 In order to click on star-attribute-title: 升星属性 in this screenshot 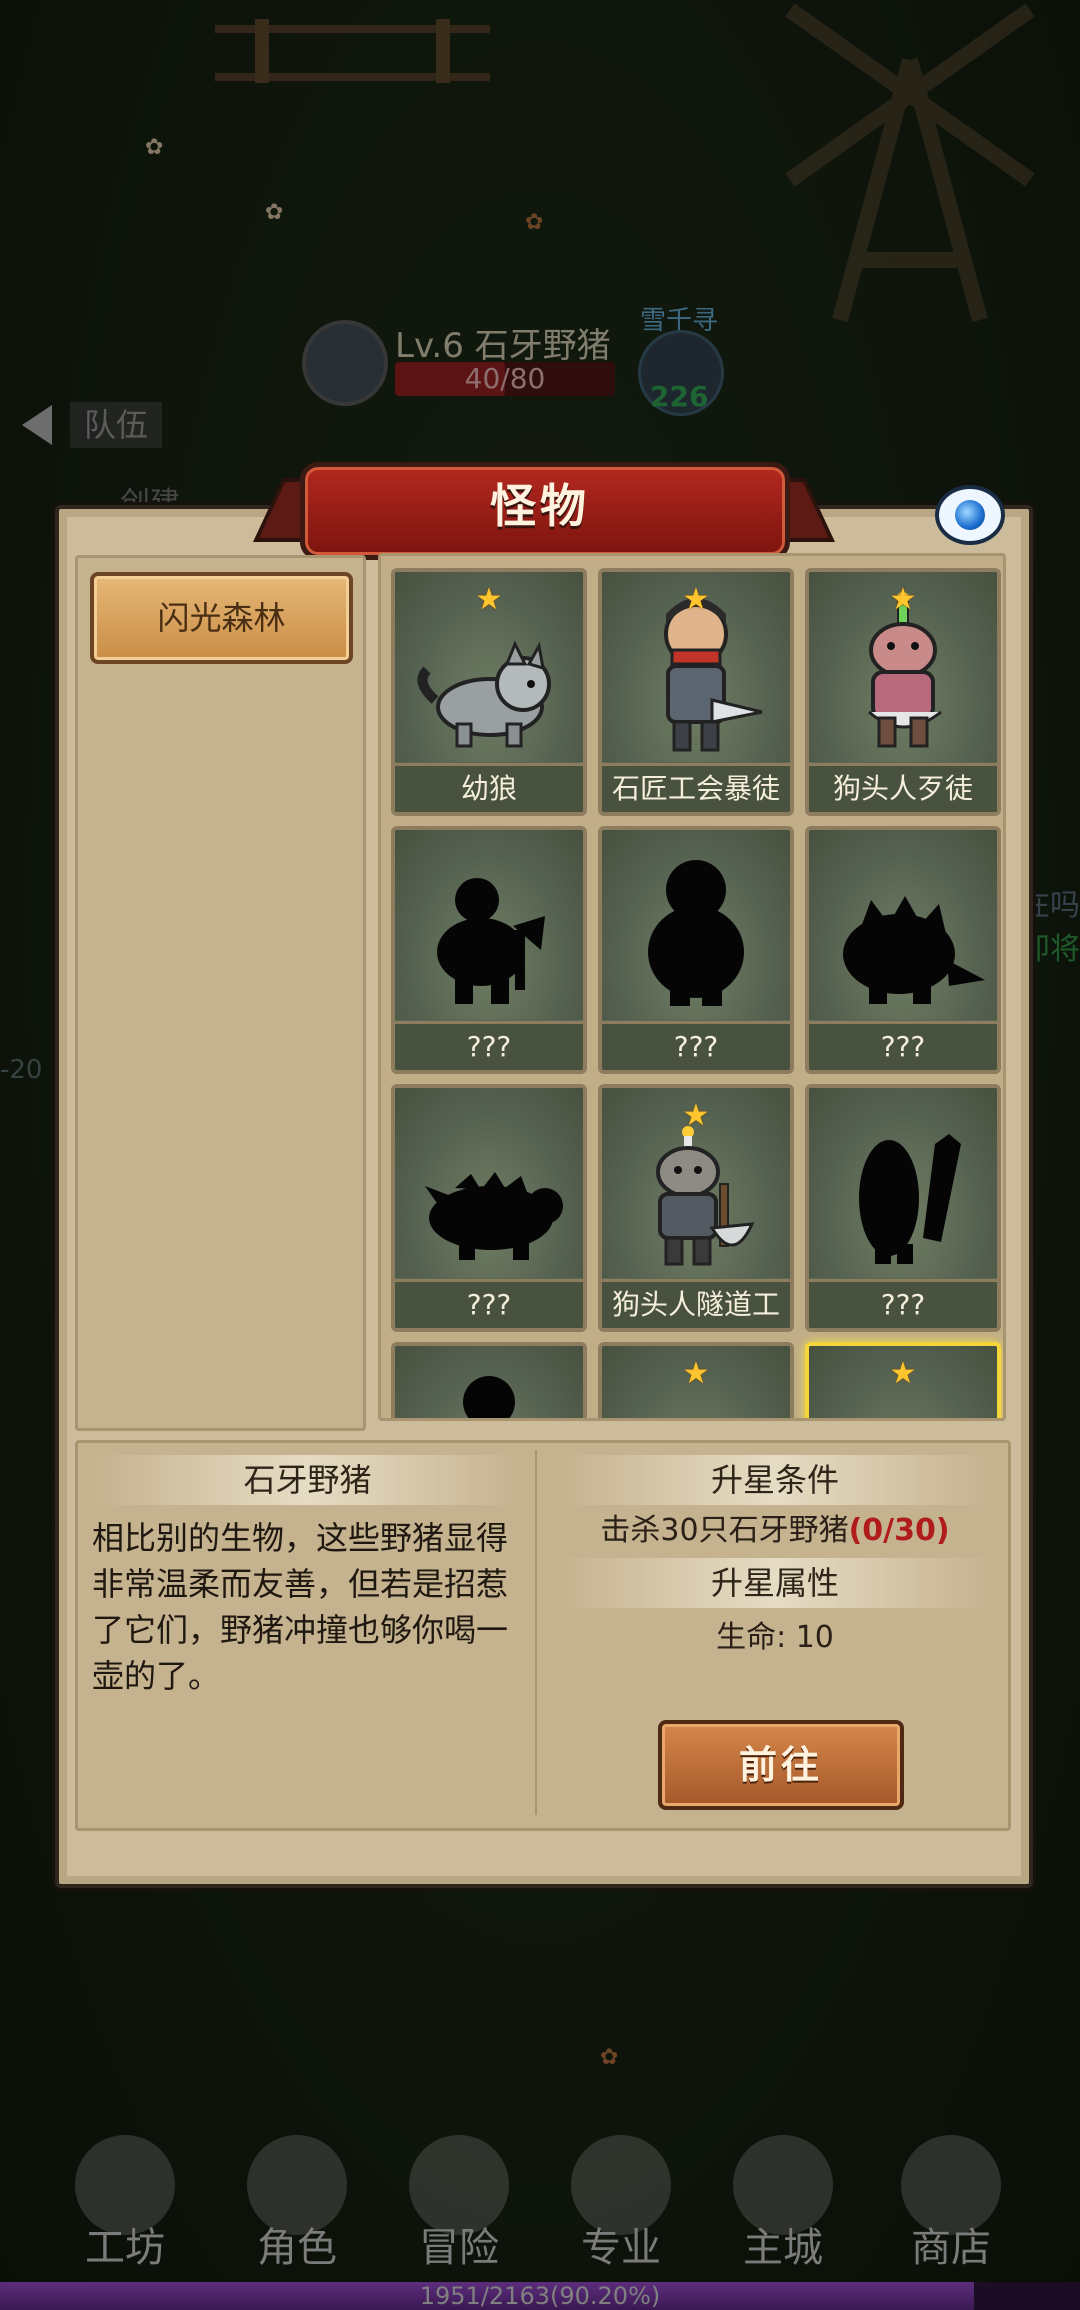, I will do `click(775, 1583)`.